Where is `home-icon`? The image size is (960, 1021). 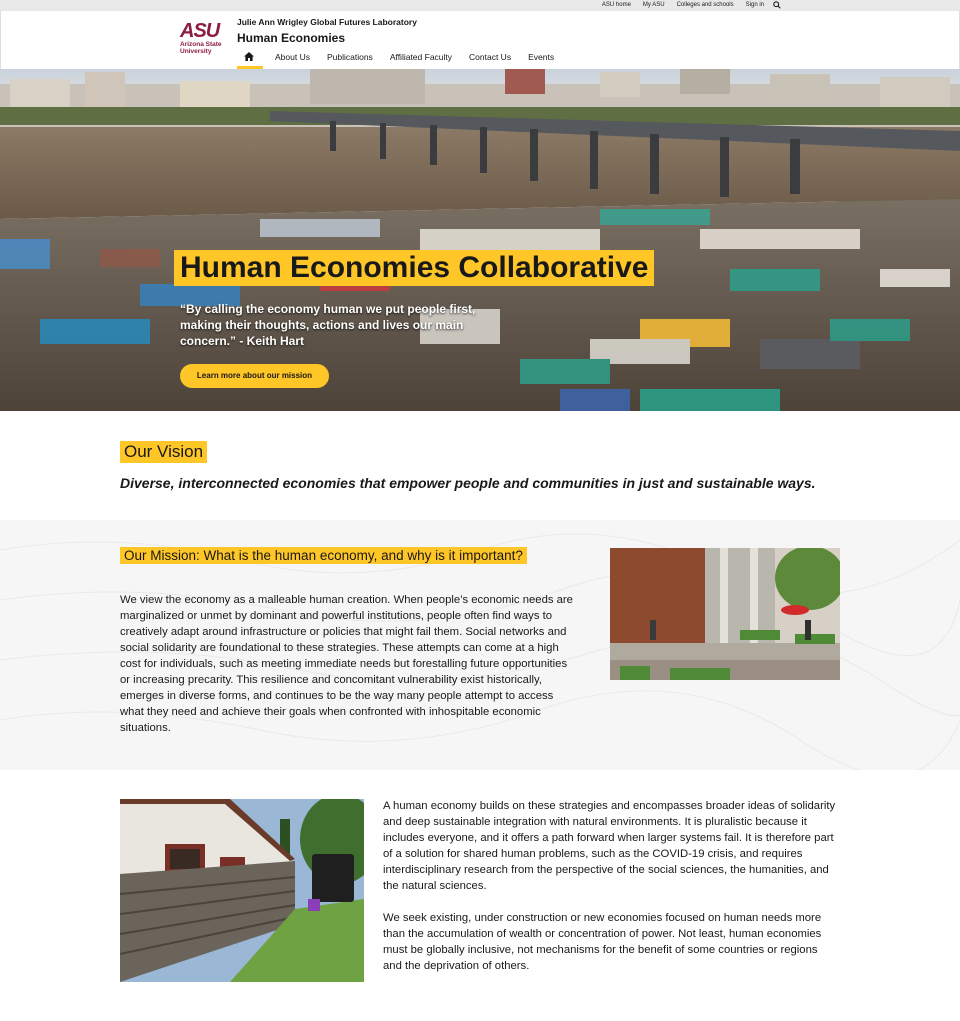
home-icon is located at coordinates (249, 56).